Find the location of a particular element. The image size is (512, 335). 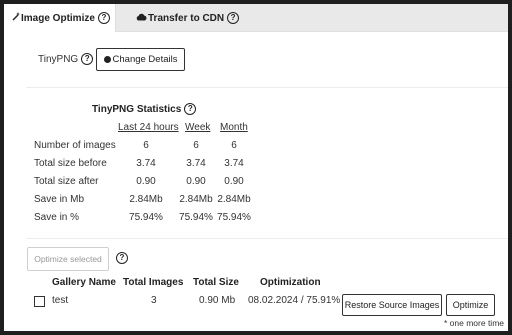

one-more-time-note: * one more time is located at coordinates (474, 323).